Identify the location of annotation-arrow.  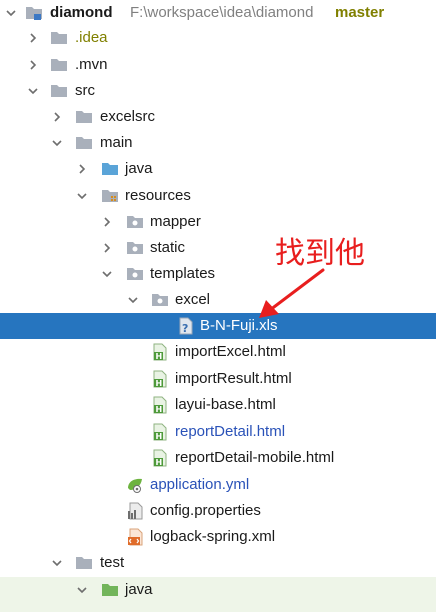
(292, 293).